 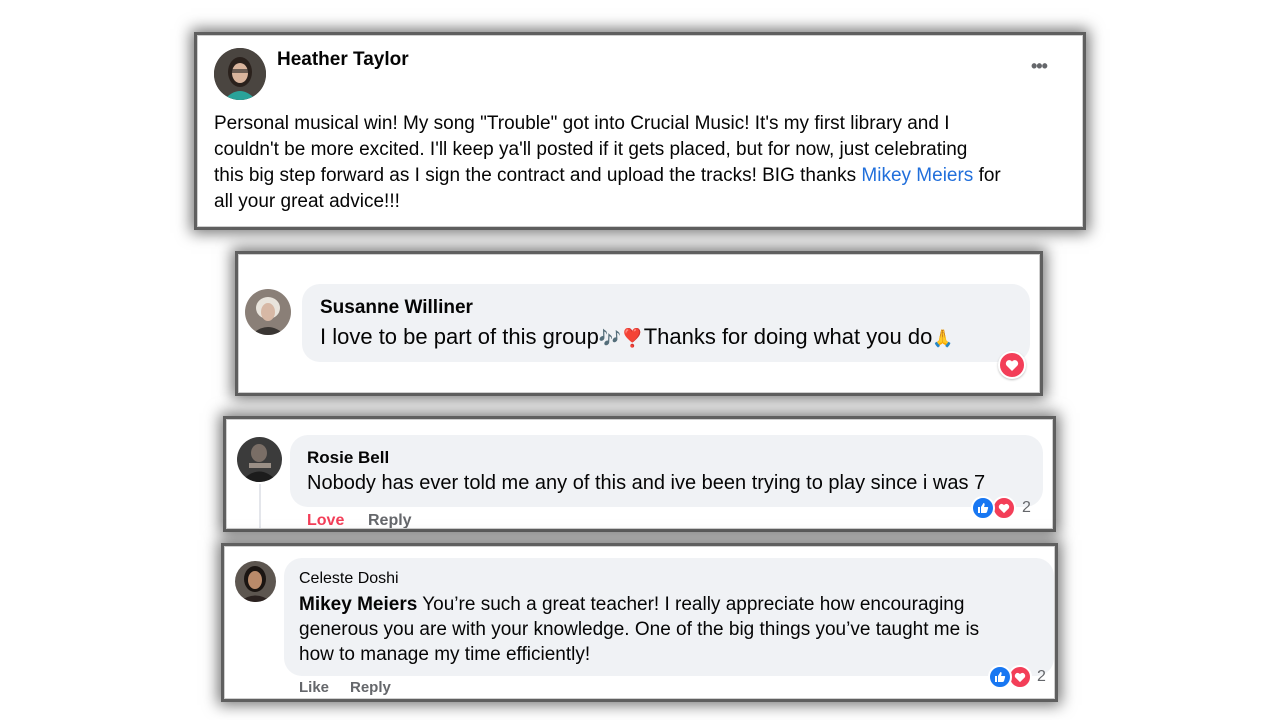 What do you see at coordinates (314, 687) in the screenshot?
I see `like-button: Like` at bounding box center [314, 687].